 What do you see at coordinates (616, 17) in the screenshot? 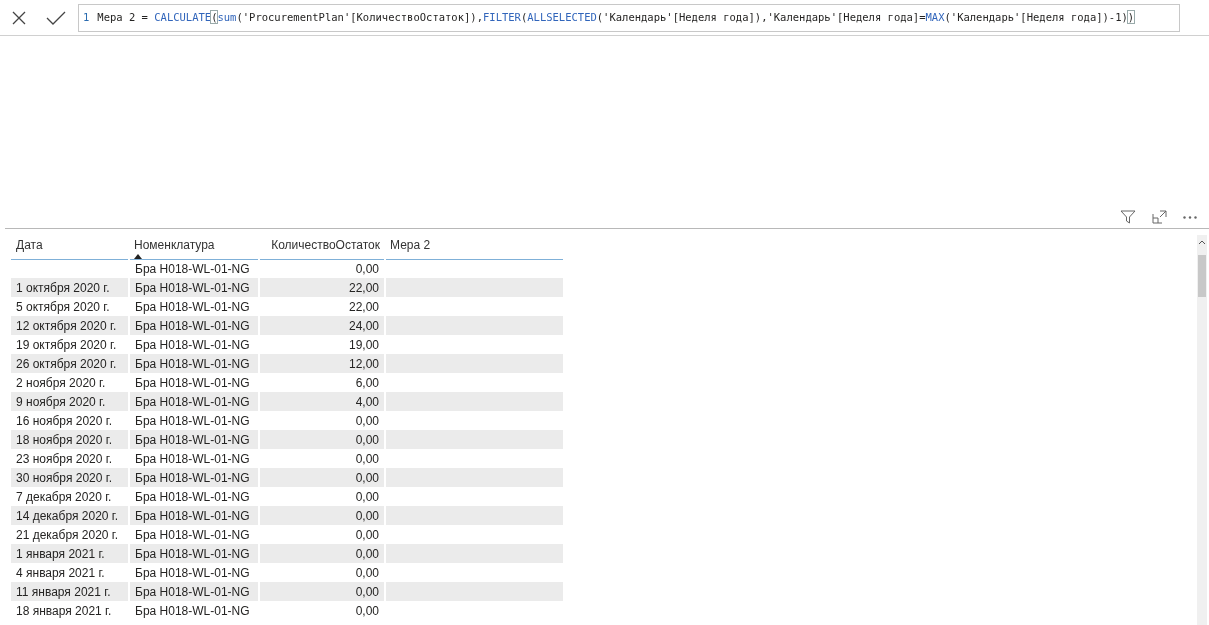
I see `formula-text: Мера 2 = CALCULATE(sum('ProcurementPlan'[КоличествоОстаток]),FILTER(ALLSELECTED('Календарь'[Неделя года]),'Календарь'[Неделя года]=MAX('Календарь'[Неделя года])-1))` at bounding box center [616, 17].